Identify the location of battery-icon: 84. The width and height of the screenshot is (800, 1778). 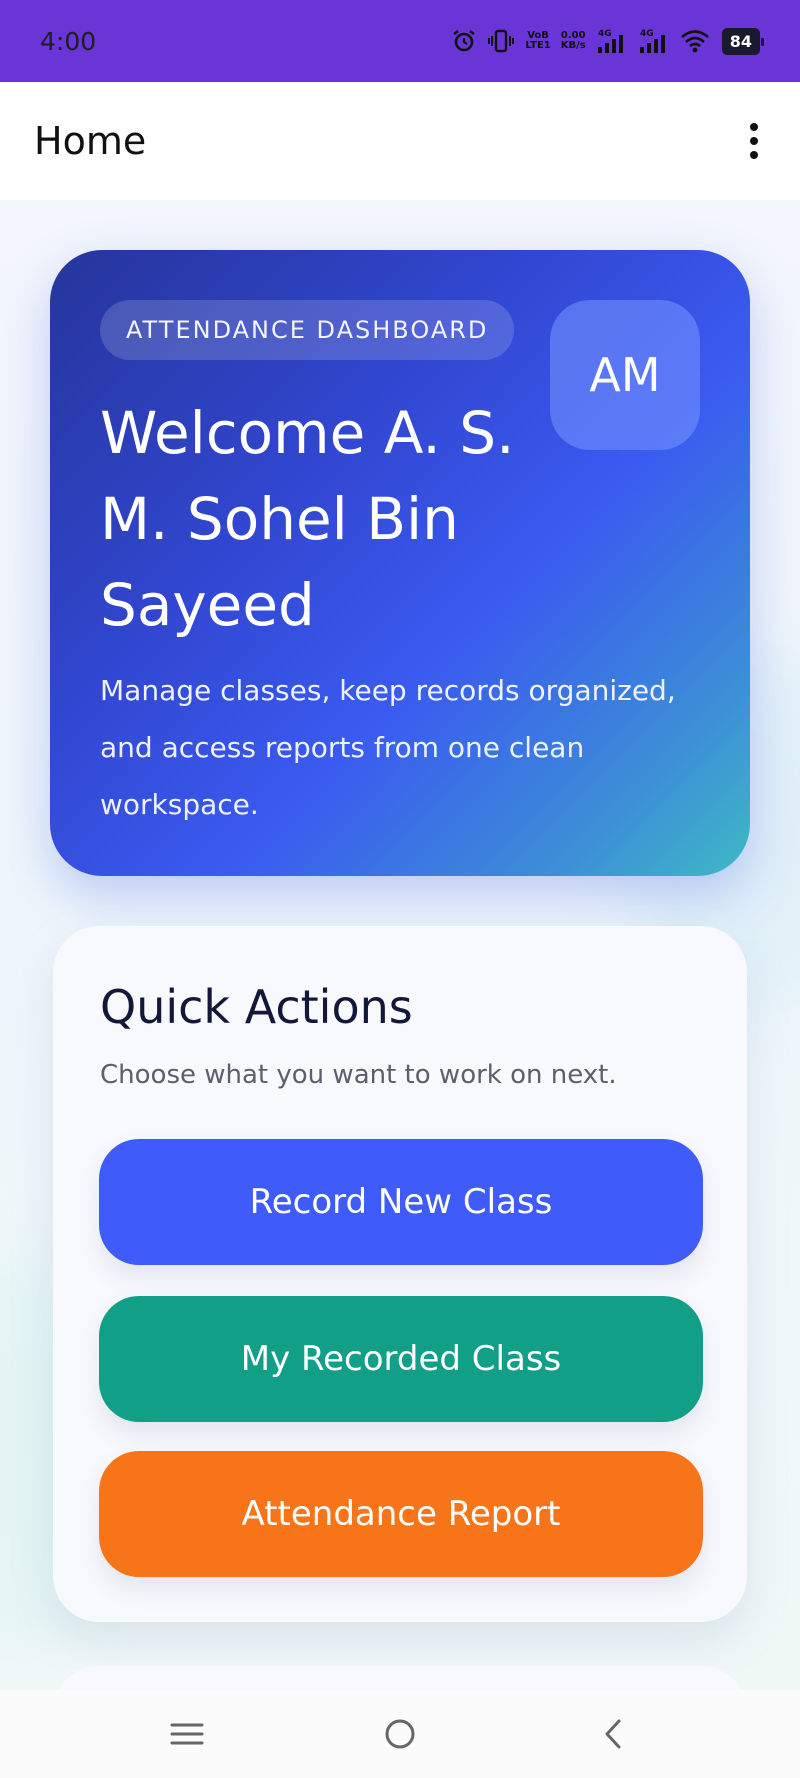
(743, 41).